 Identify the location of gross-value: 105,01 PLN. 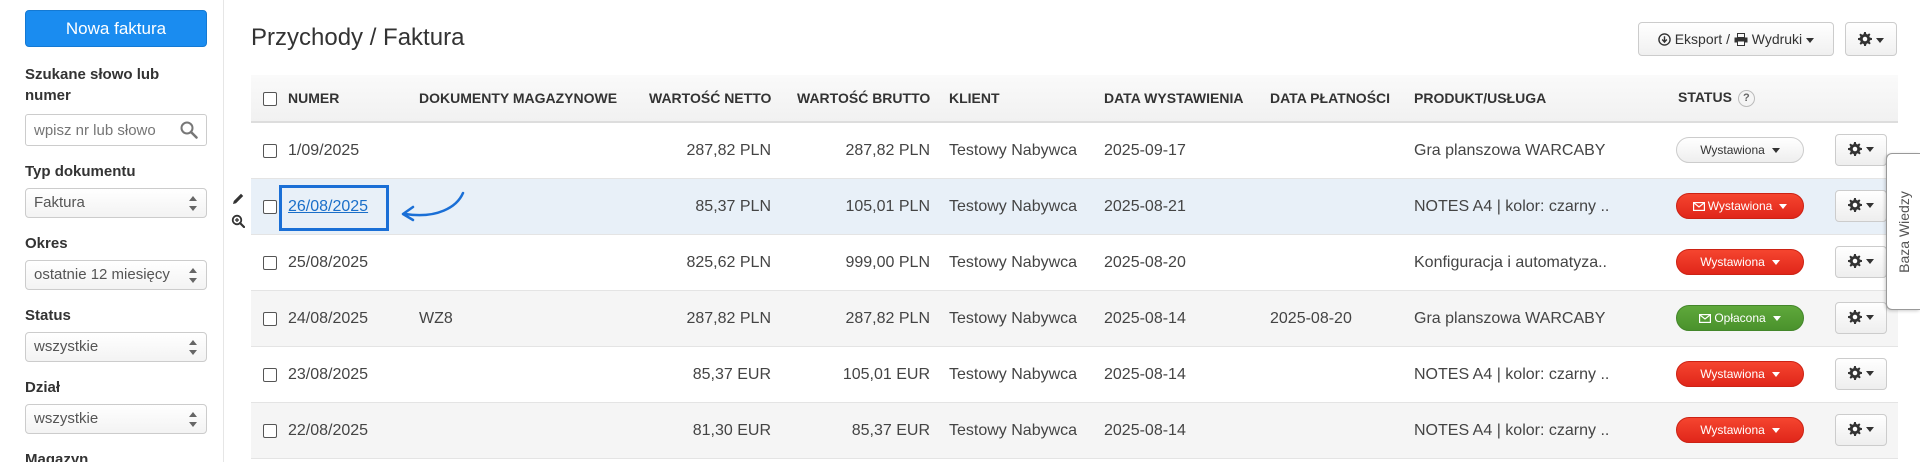
(887, 206).